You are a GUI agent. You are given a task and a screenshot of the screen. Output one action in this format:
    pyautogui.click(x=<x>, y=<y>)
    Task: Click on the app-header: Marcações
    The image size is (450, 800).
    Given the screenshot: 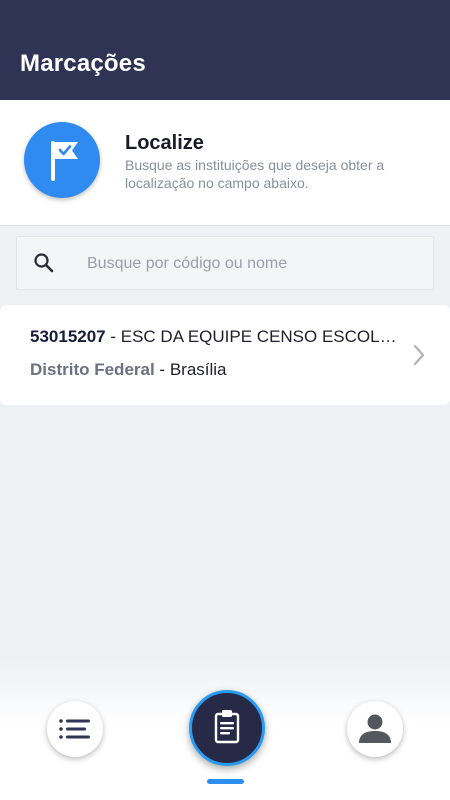 What is the action you would take?
    pyautogui.click(x=225, y=50)
    